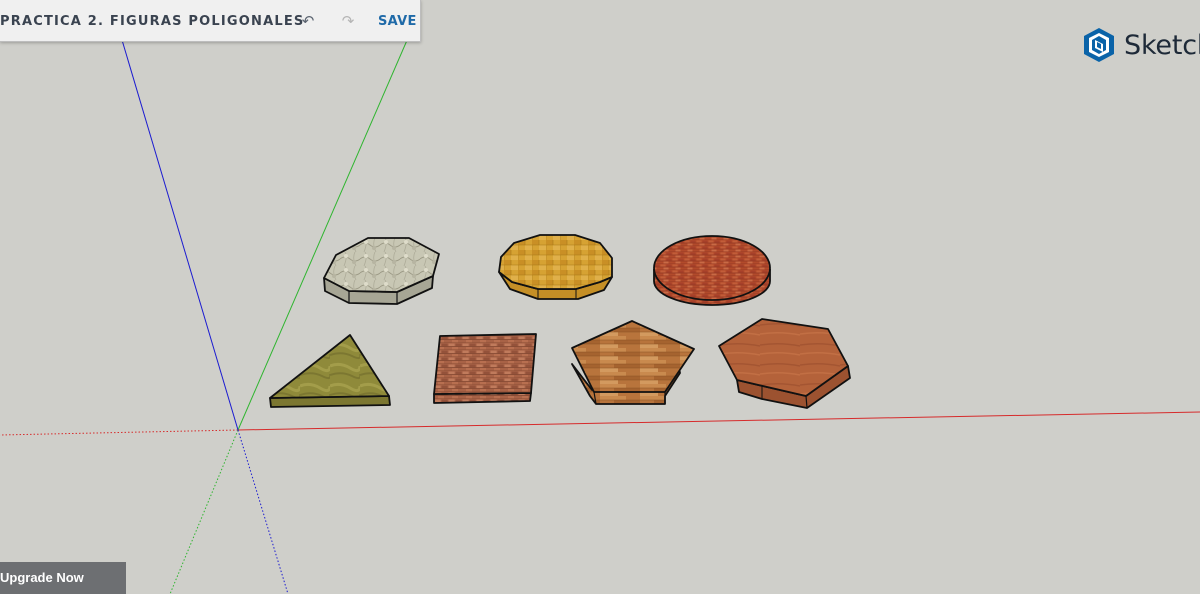 The width and height of the screenshot is (1200, 594). Describe the element at coordinates (308, 21) in the screenshot. I see `undo-icon: ↶` at that location.